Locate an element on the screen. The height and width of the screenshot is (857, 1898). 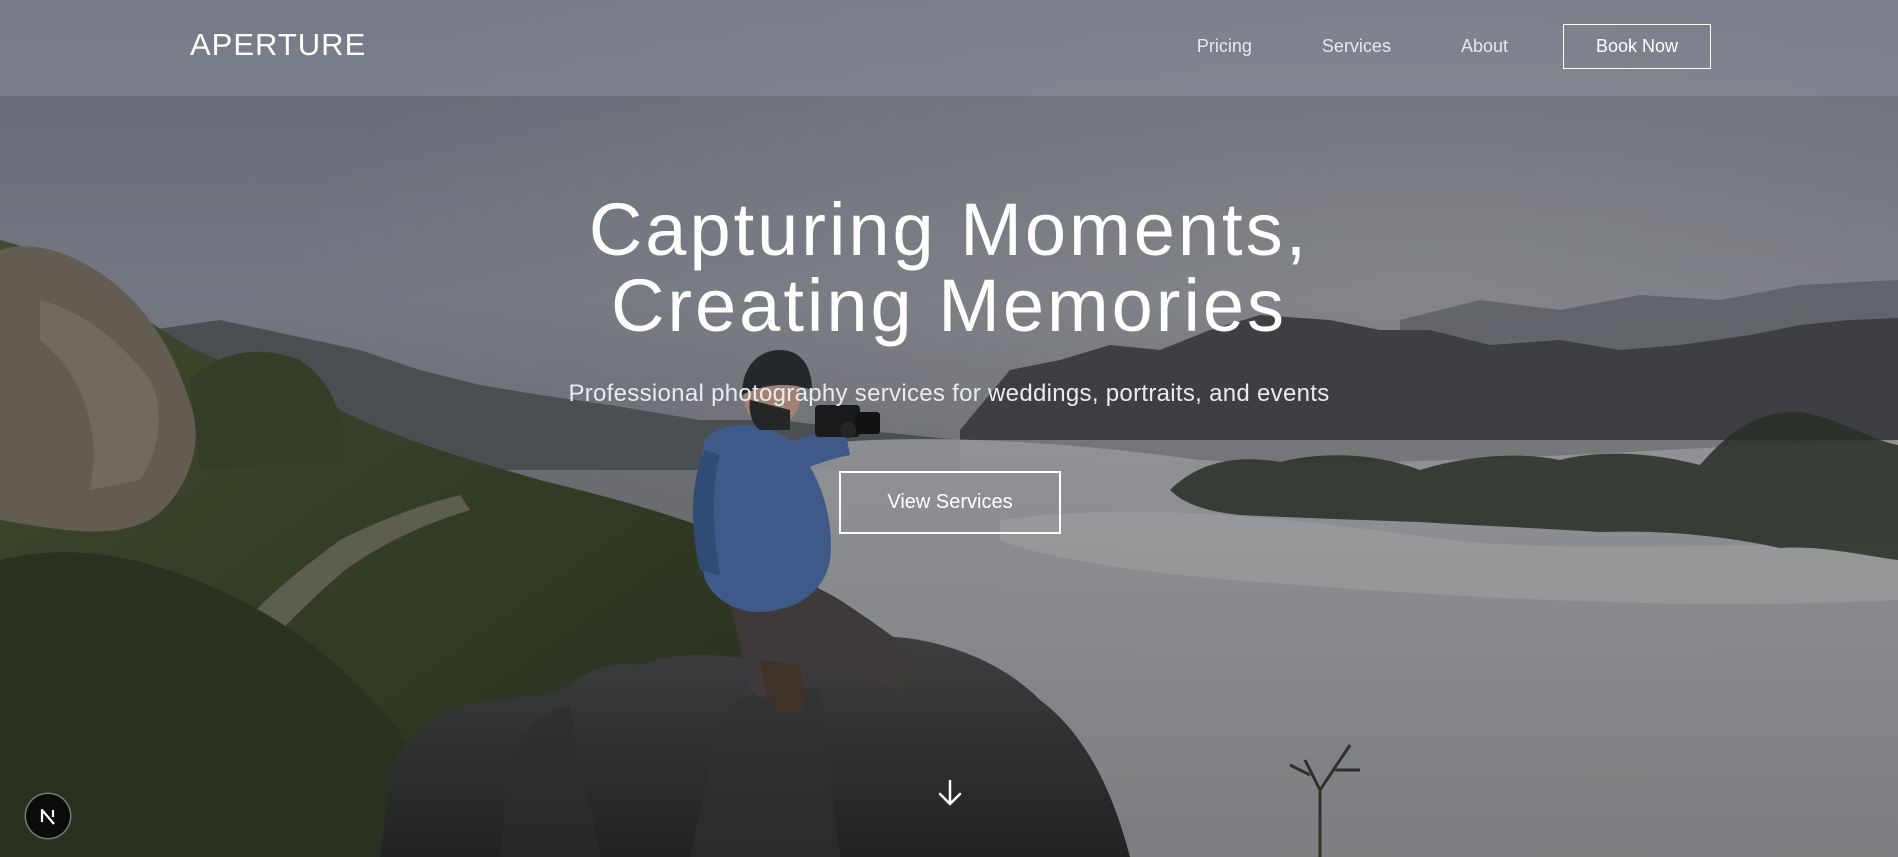
nextjs-logo-icon is located at coordinates (47, 816).